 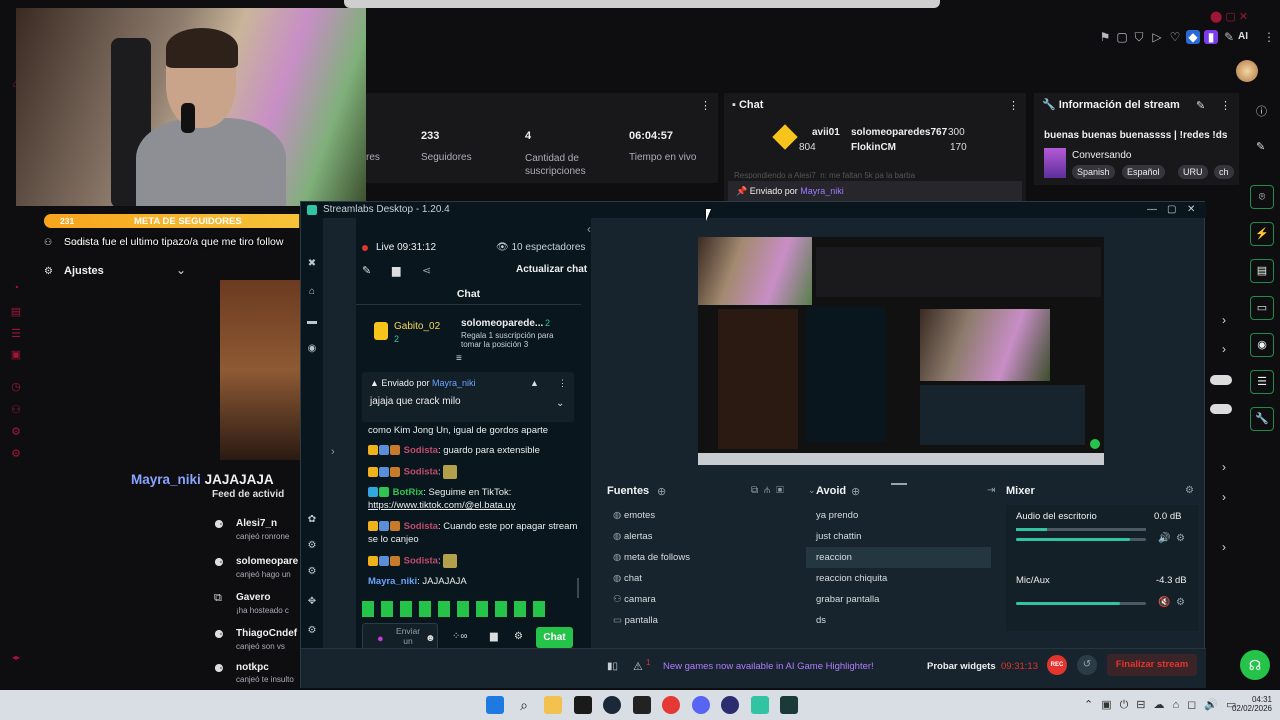 I want to click on window-controls: ⬤ ▢ ✕, so click(x=1229, y=16).